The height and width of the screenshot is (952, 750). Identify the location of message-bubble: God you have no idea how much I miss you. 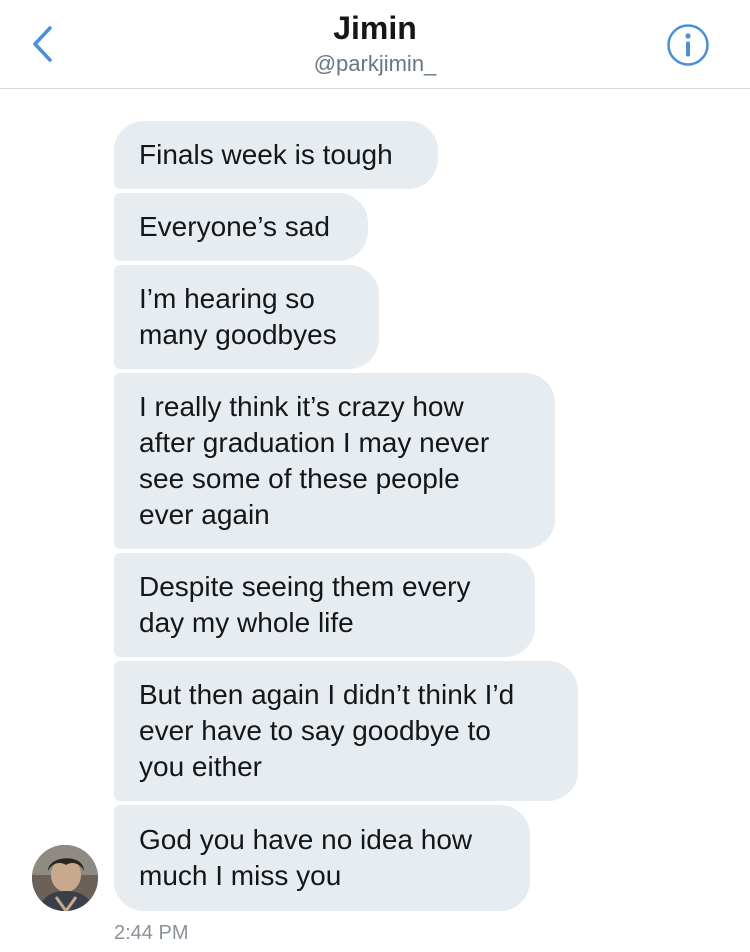
(322, 858).